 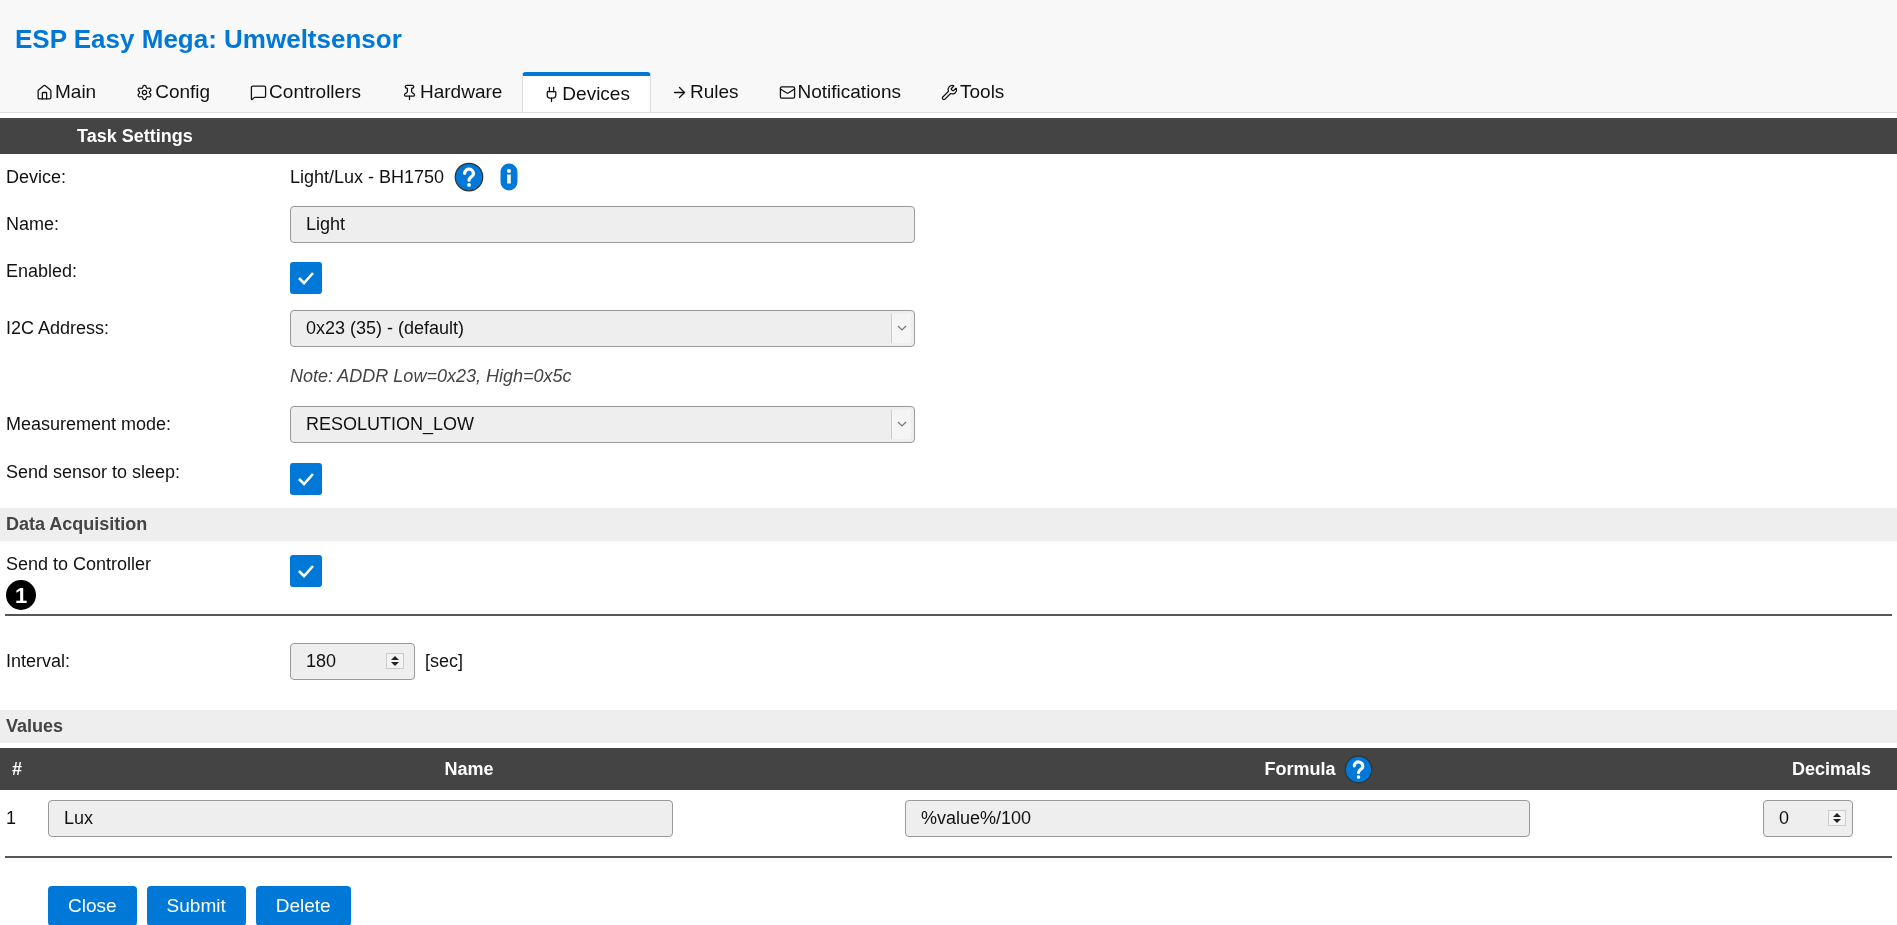 What do you see at coordinates (509, 177) in the screenshot?
I see `info-icon` at bounding box center [509, 177].